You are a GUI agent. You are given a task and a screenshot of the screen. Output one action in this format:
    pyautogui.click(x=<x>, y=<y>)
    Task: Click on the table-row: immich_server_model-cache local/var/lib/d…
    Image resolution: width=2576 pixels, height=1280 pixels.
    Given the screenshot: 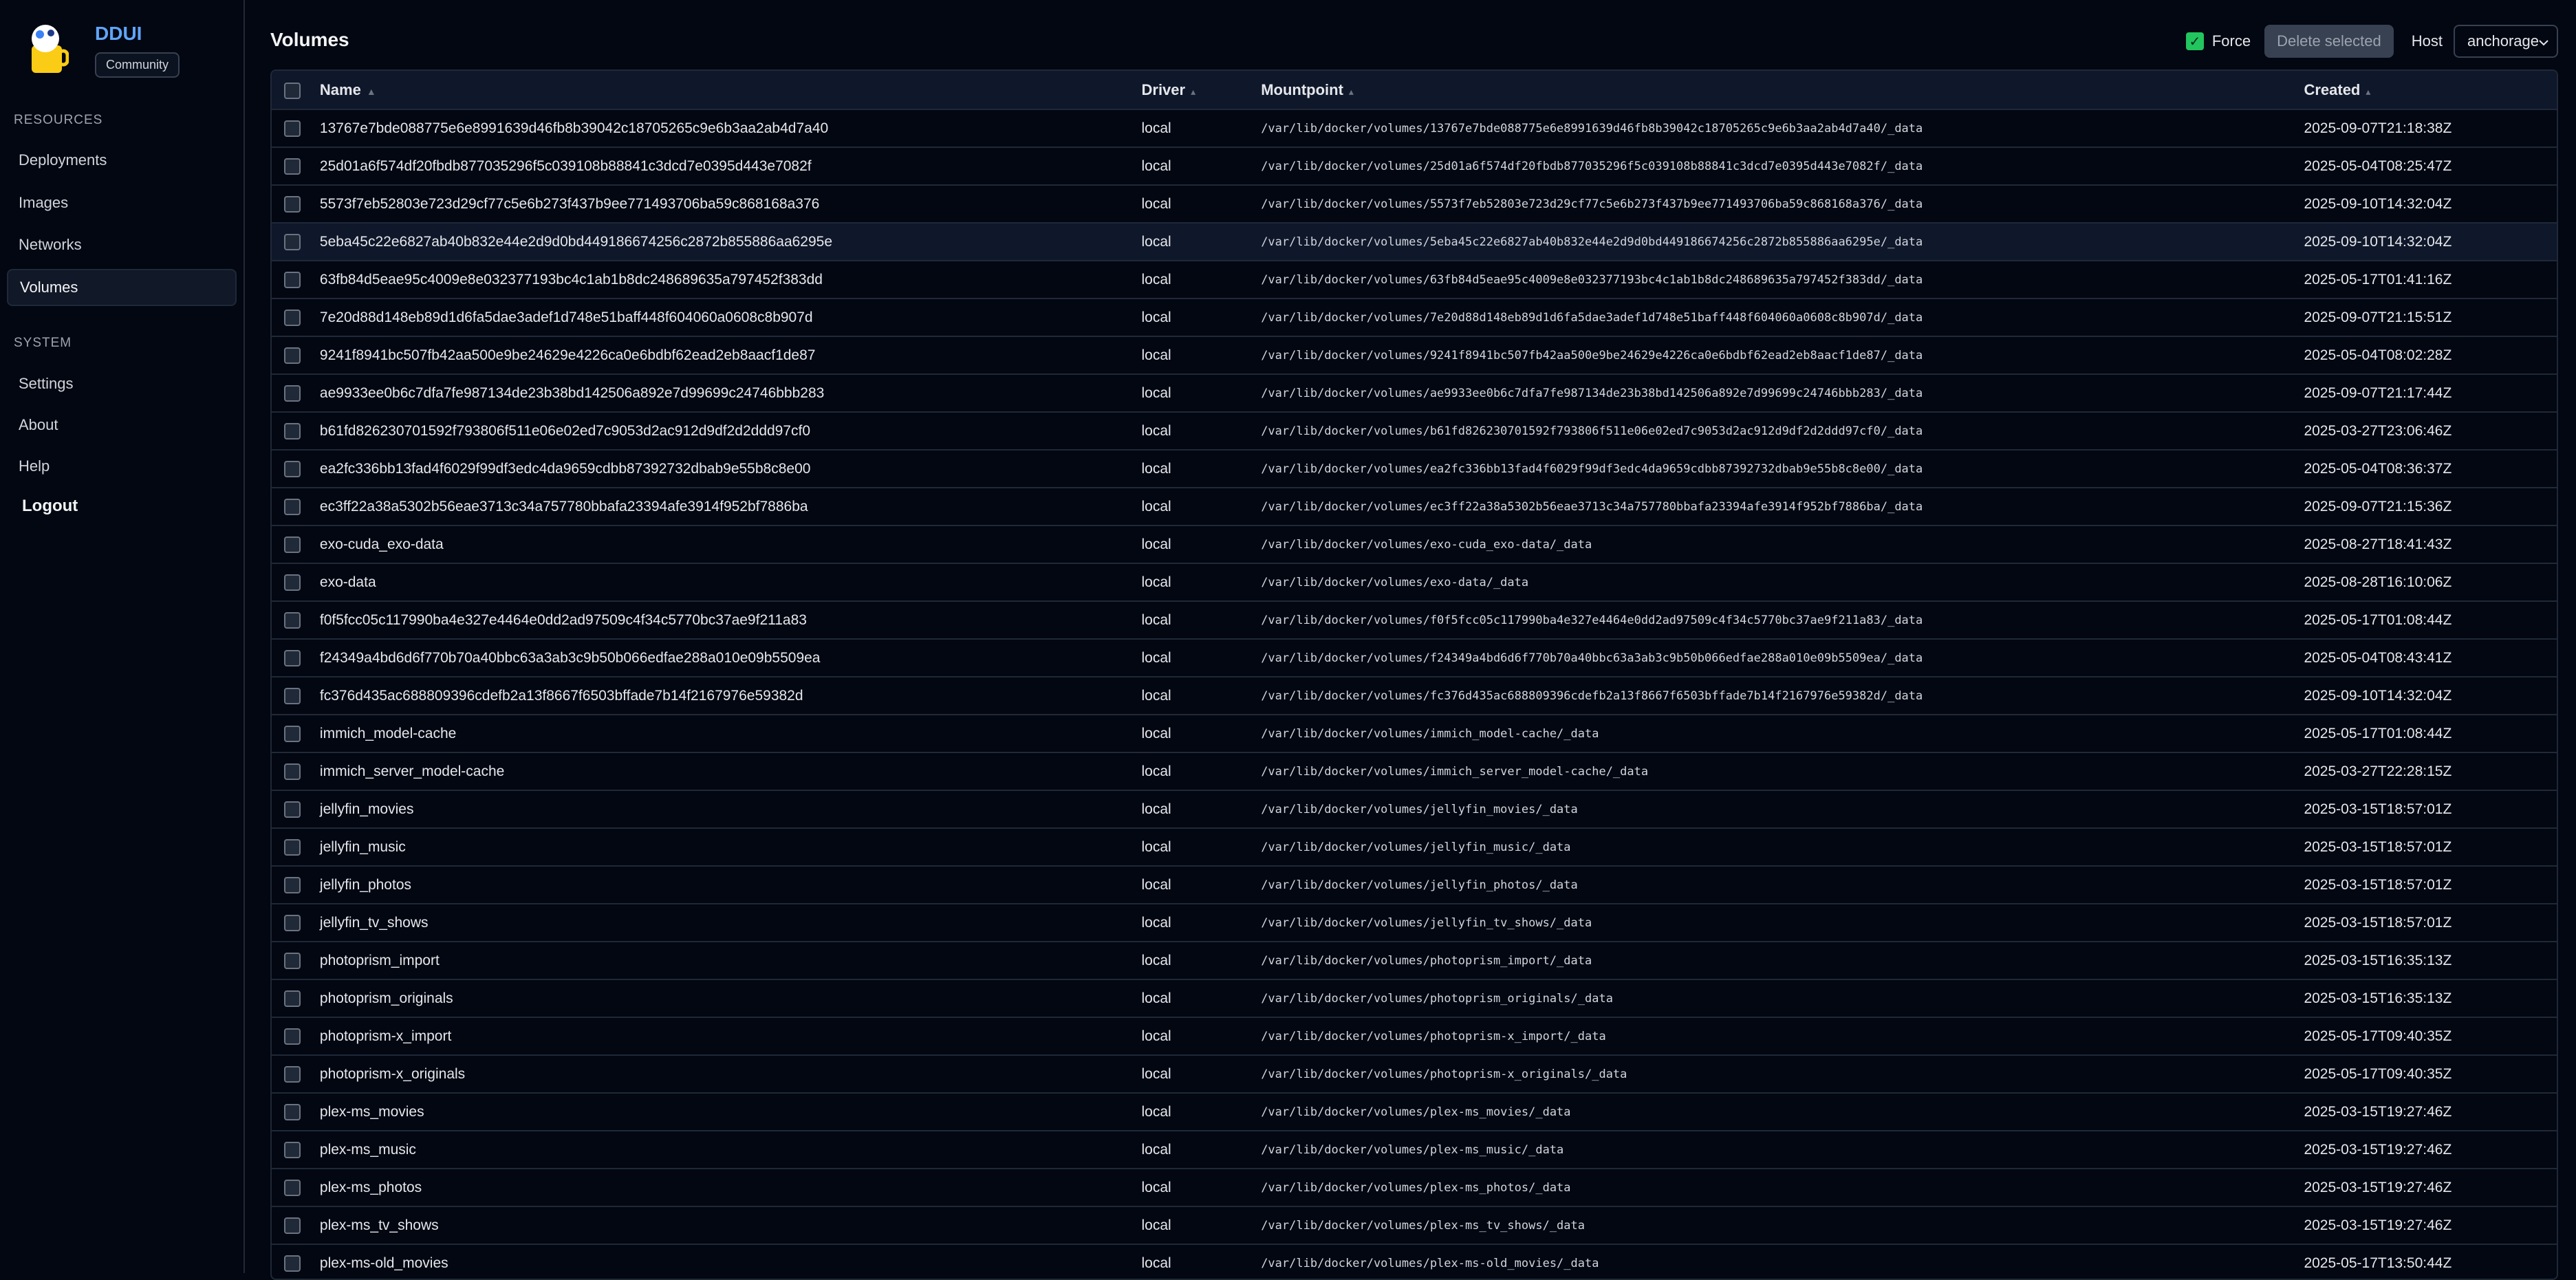 What is the action you would take?
    pyautogui.click(x=1414, y=771)
    